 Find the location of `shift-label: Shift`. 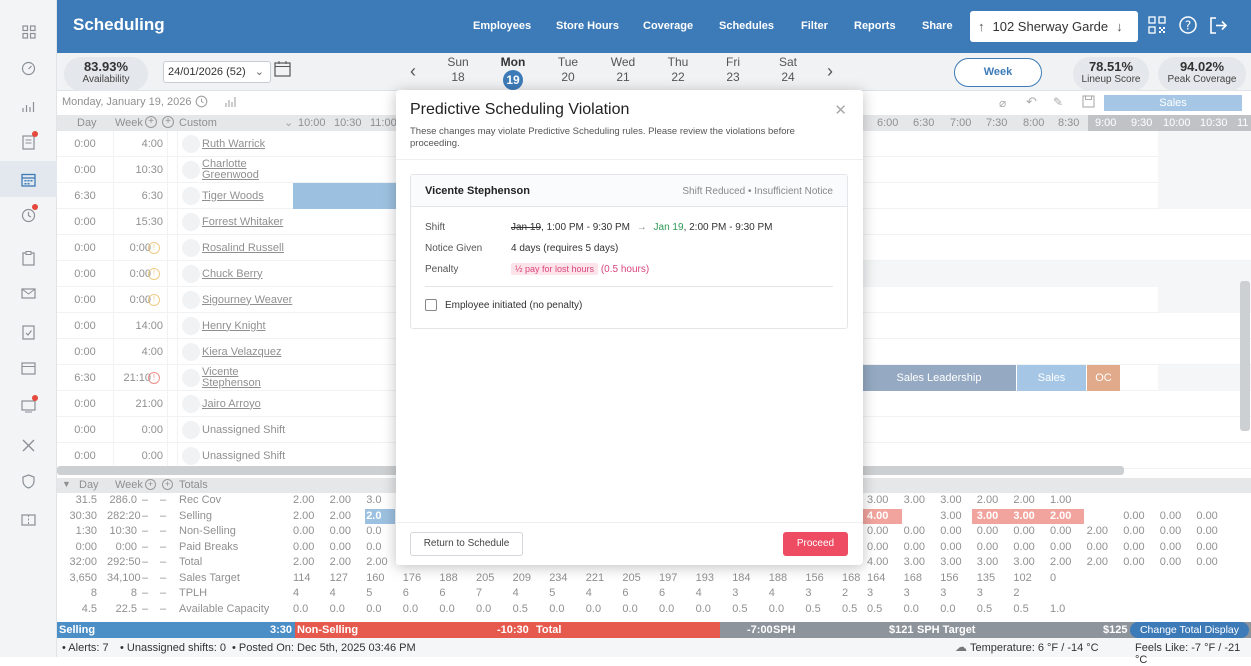

shift-label: Shift is located at coordinates (435, 227).